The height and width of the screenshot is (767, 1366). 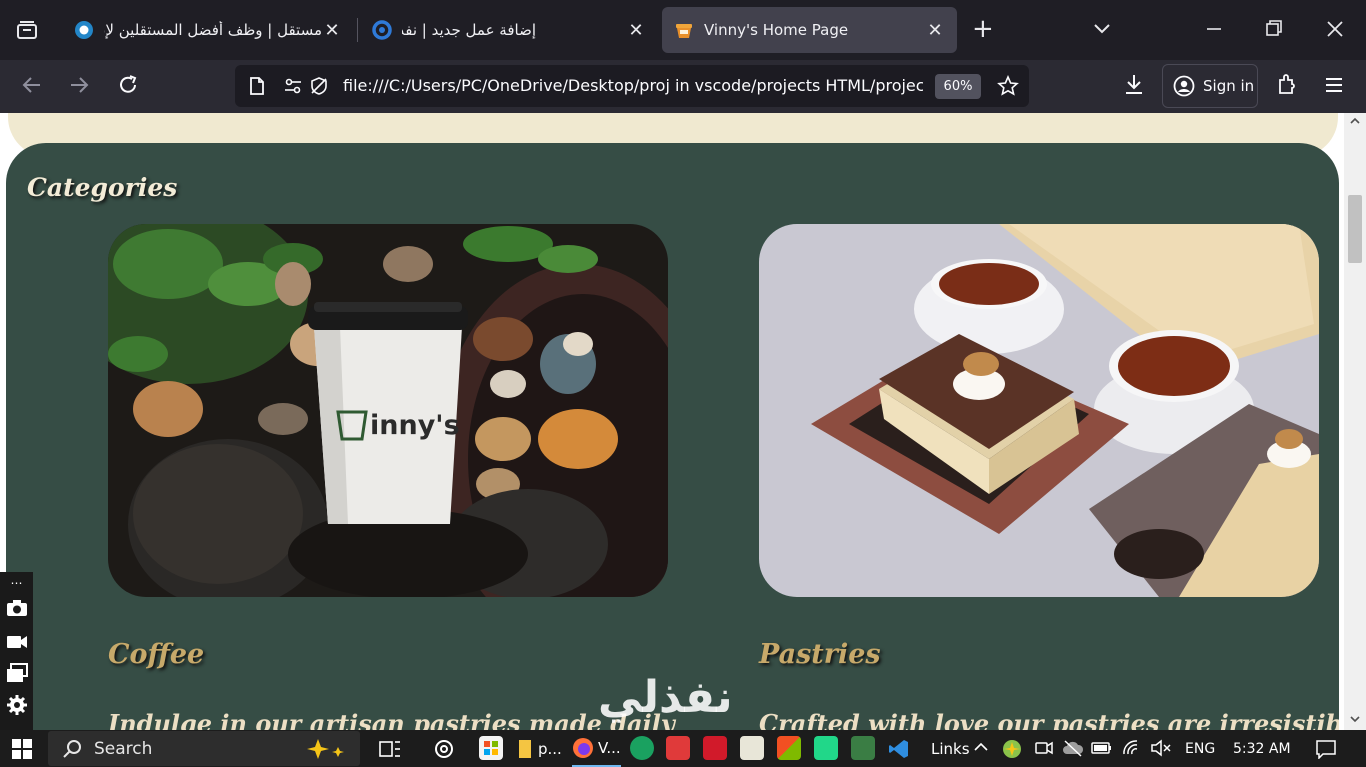 I want to click on search-icon, so click(x=72, y=748).